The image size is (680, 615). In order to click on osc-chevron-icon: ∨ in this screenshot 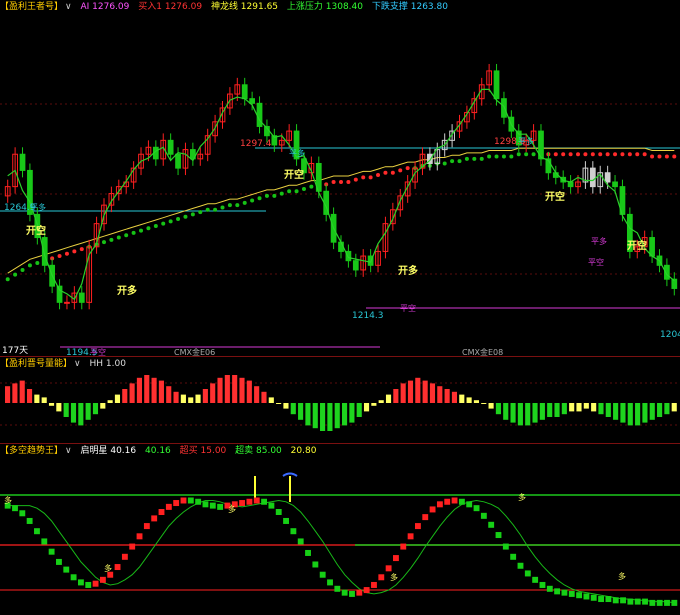, I will do `click(68, 451)`.